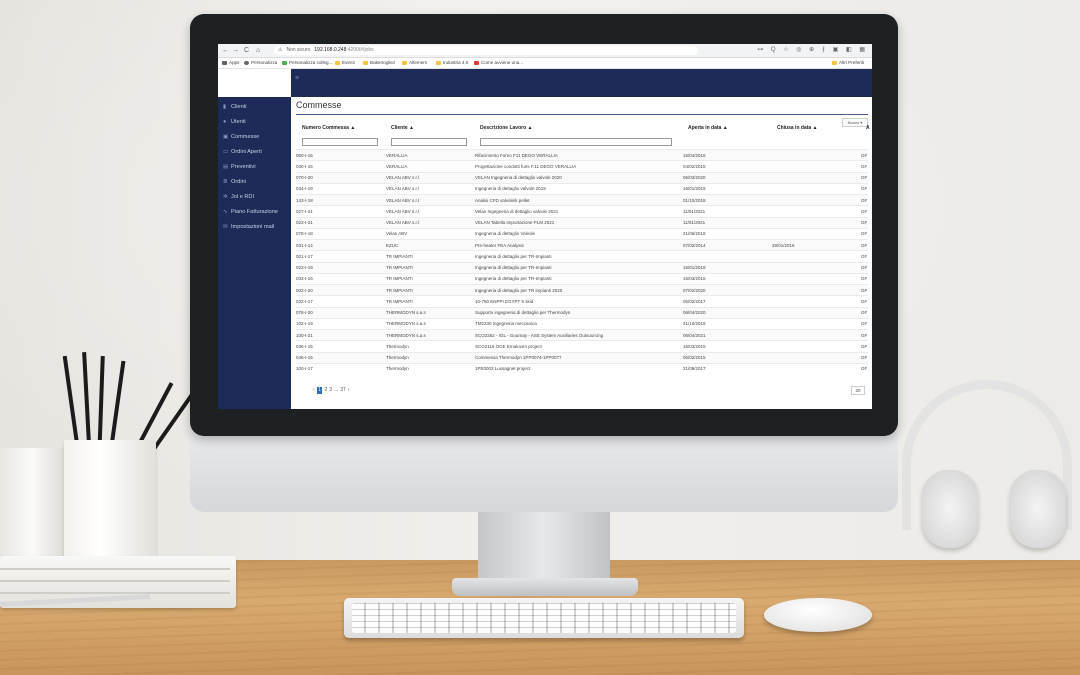 This screenshot has width=1080, height=675. What do you see at coordinates (260, 63) in the screenshot?
I see `bookmark-item: Personalizza` at bounding box center [260, 63].